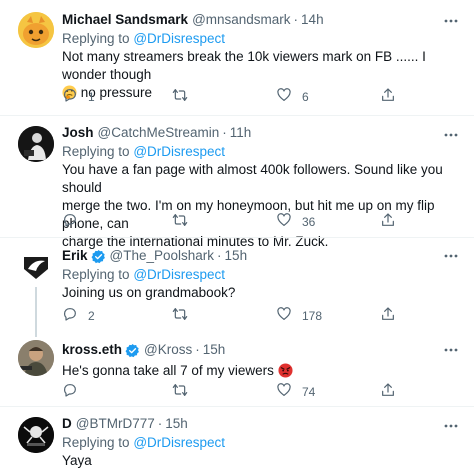  I want to click on user-handle: @Kross, so click(168, 350).